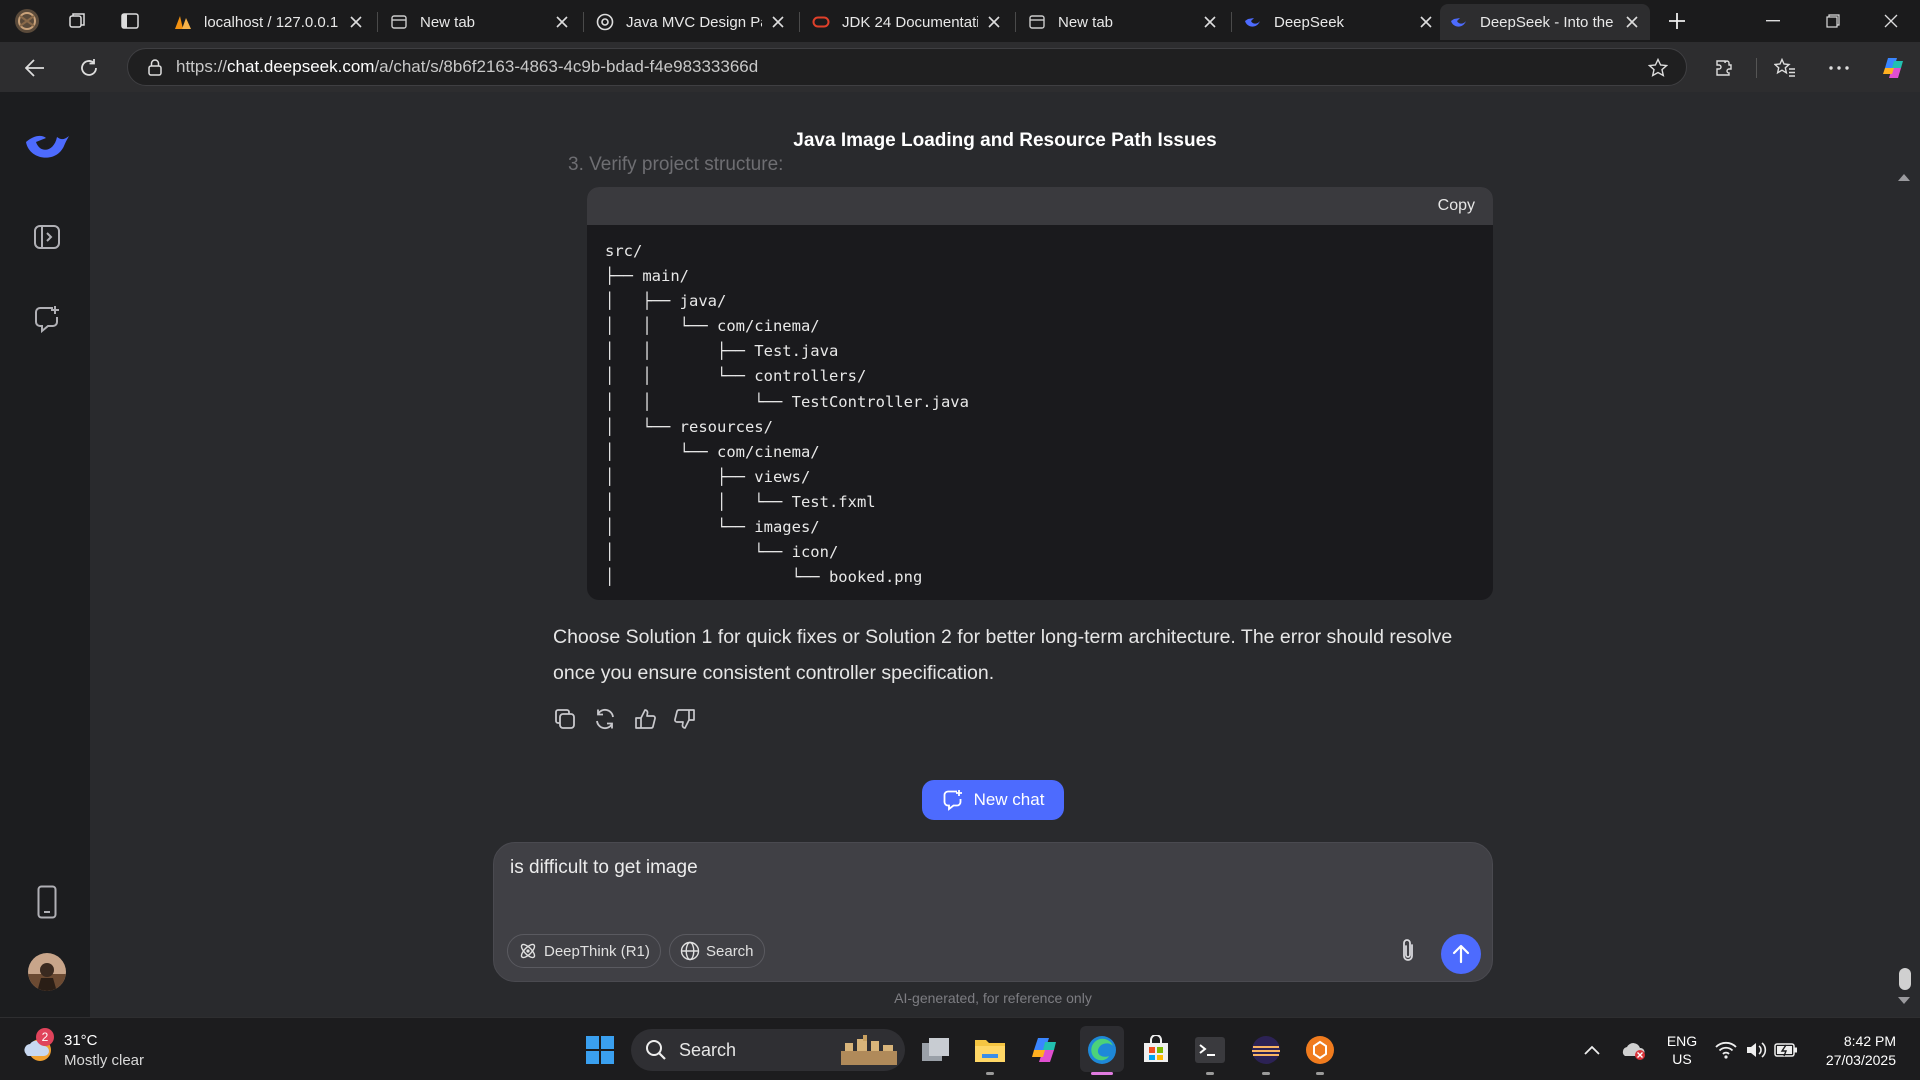 The image size is (1920, 1080). What do you see at coordinates (47, 146) in the screenshot?
I see `deepseek-logo-icon` at bounding box center [47, 146].